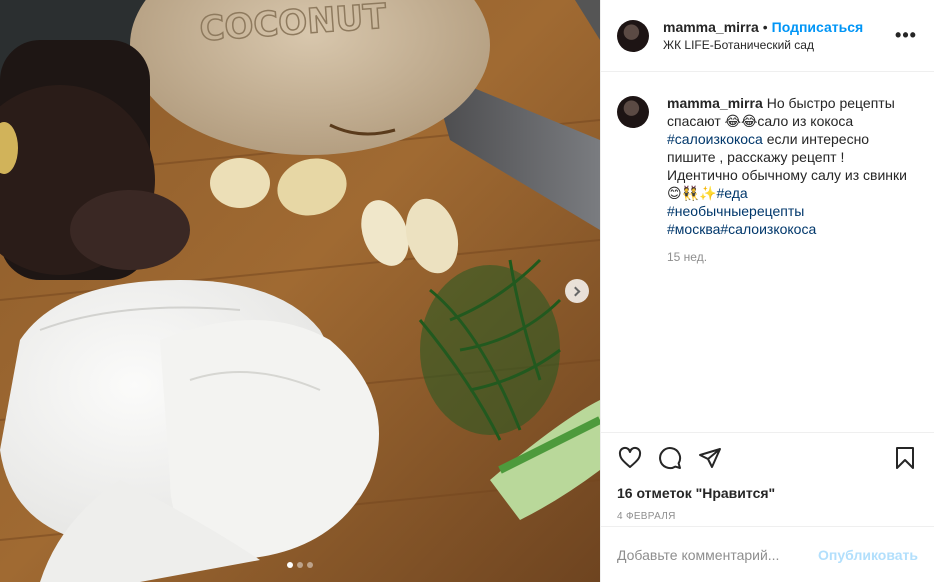 The width and height of the screenshot is (934, 582). I want to click on more-options-icon: •••, so click(906, 35).